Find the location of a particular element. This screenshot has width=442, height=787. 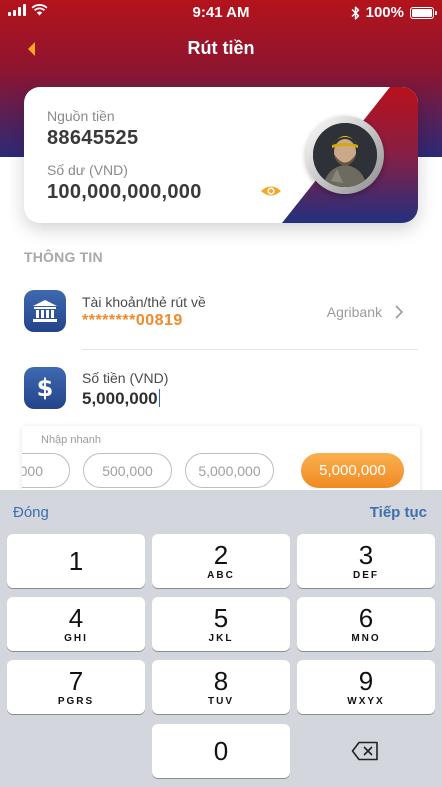

key-letters: MNO is located at coordinates (366, 638).